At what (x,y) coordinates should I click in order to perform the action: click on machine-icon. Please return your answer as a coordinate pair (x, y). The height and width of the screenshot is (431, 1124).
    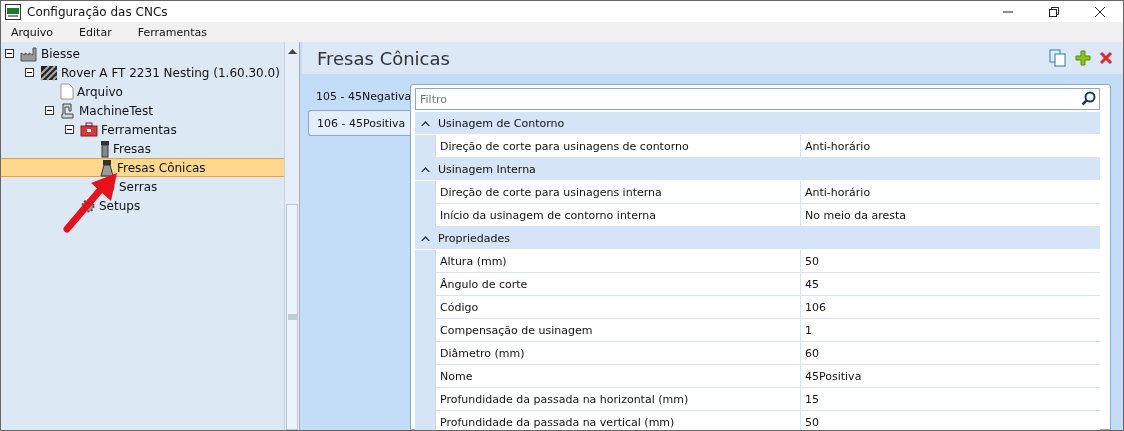
    Looking at the image, I should click on (68, 110).